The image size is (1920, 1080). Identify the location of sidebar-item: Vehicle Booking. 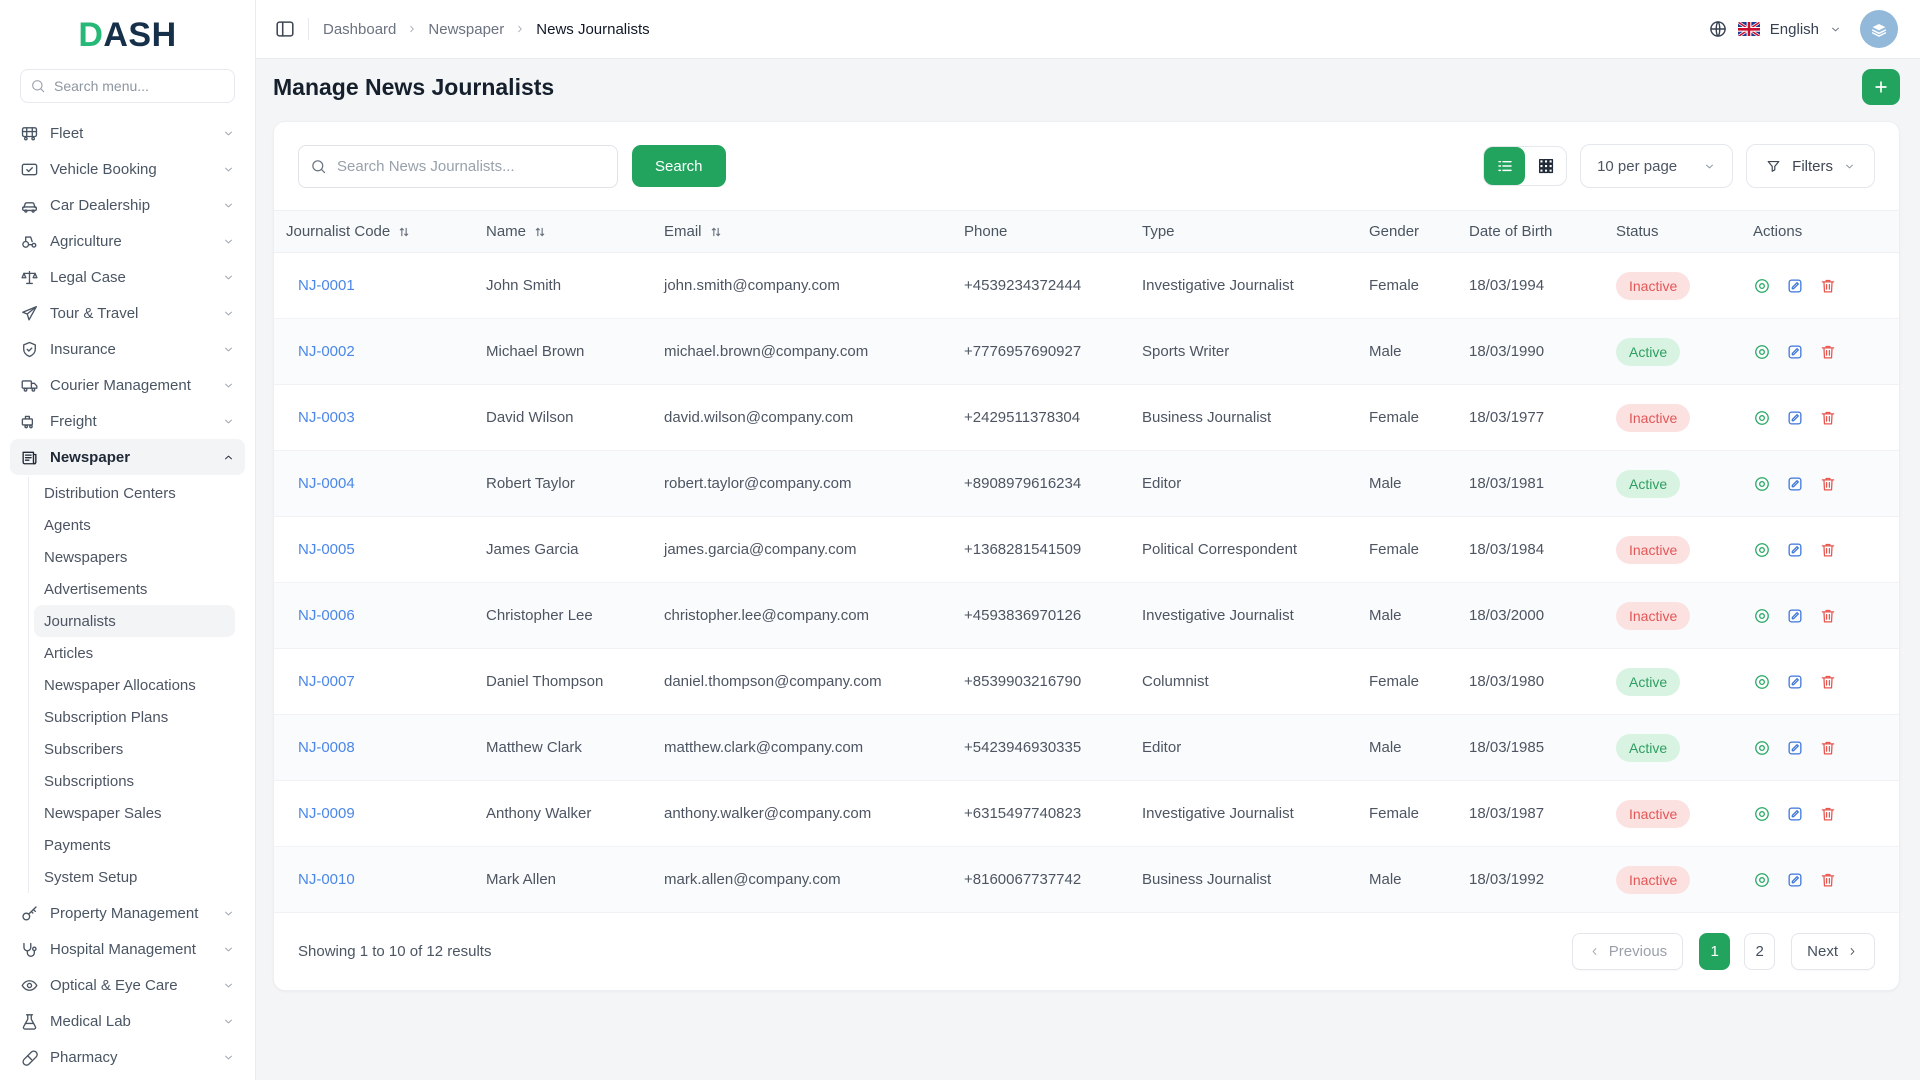
(127, 169).